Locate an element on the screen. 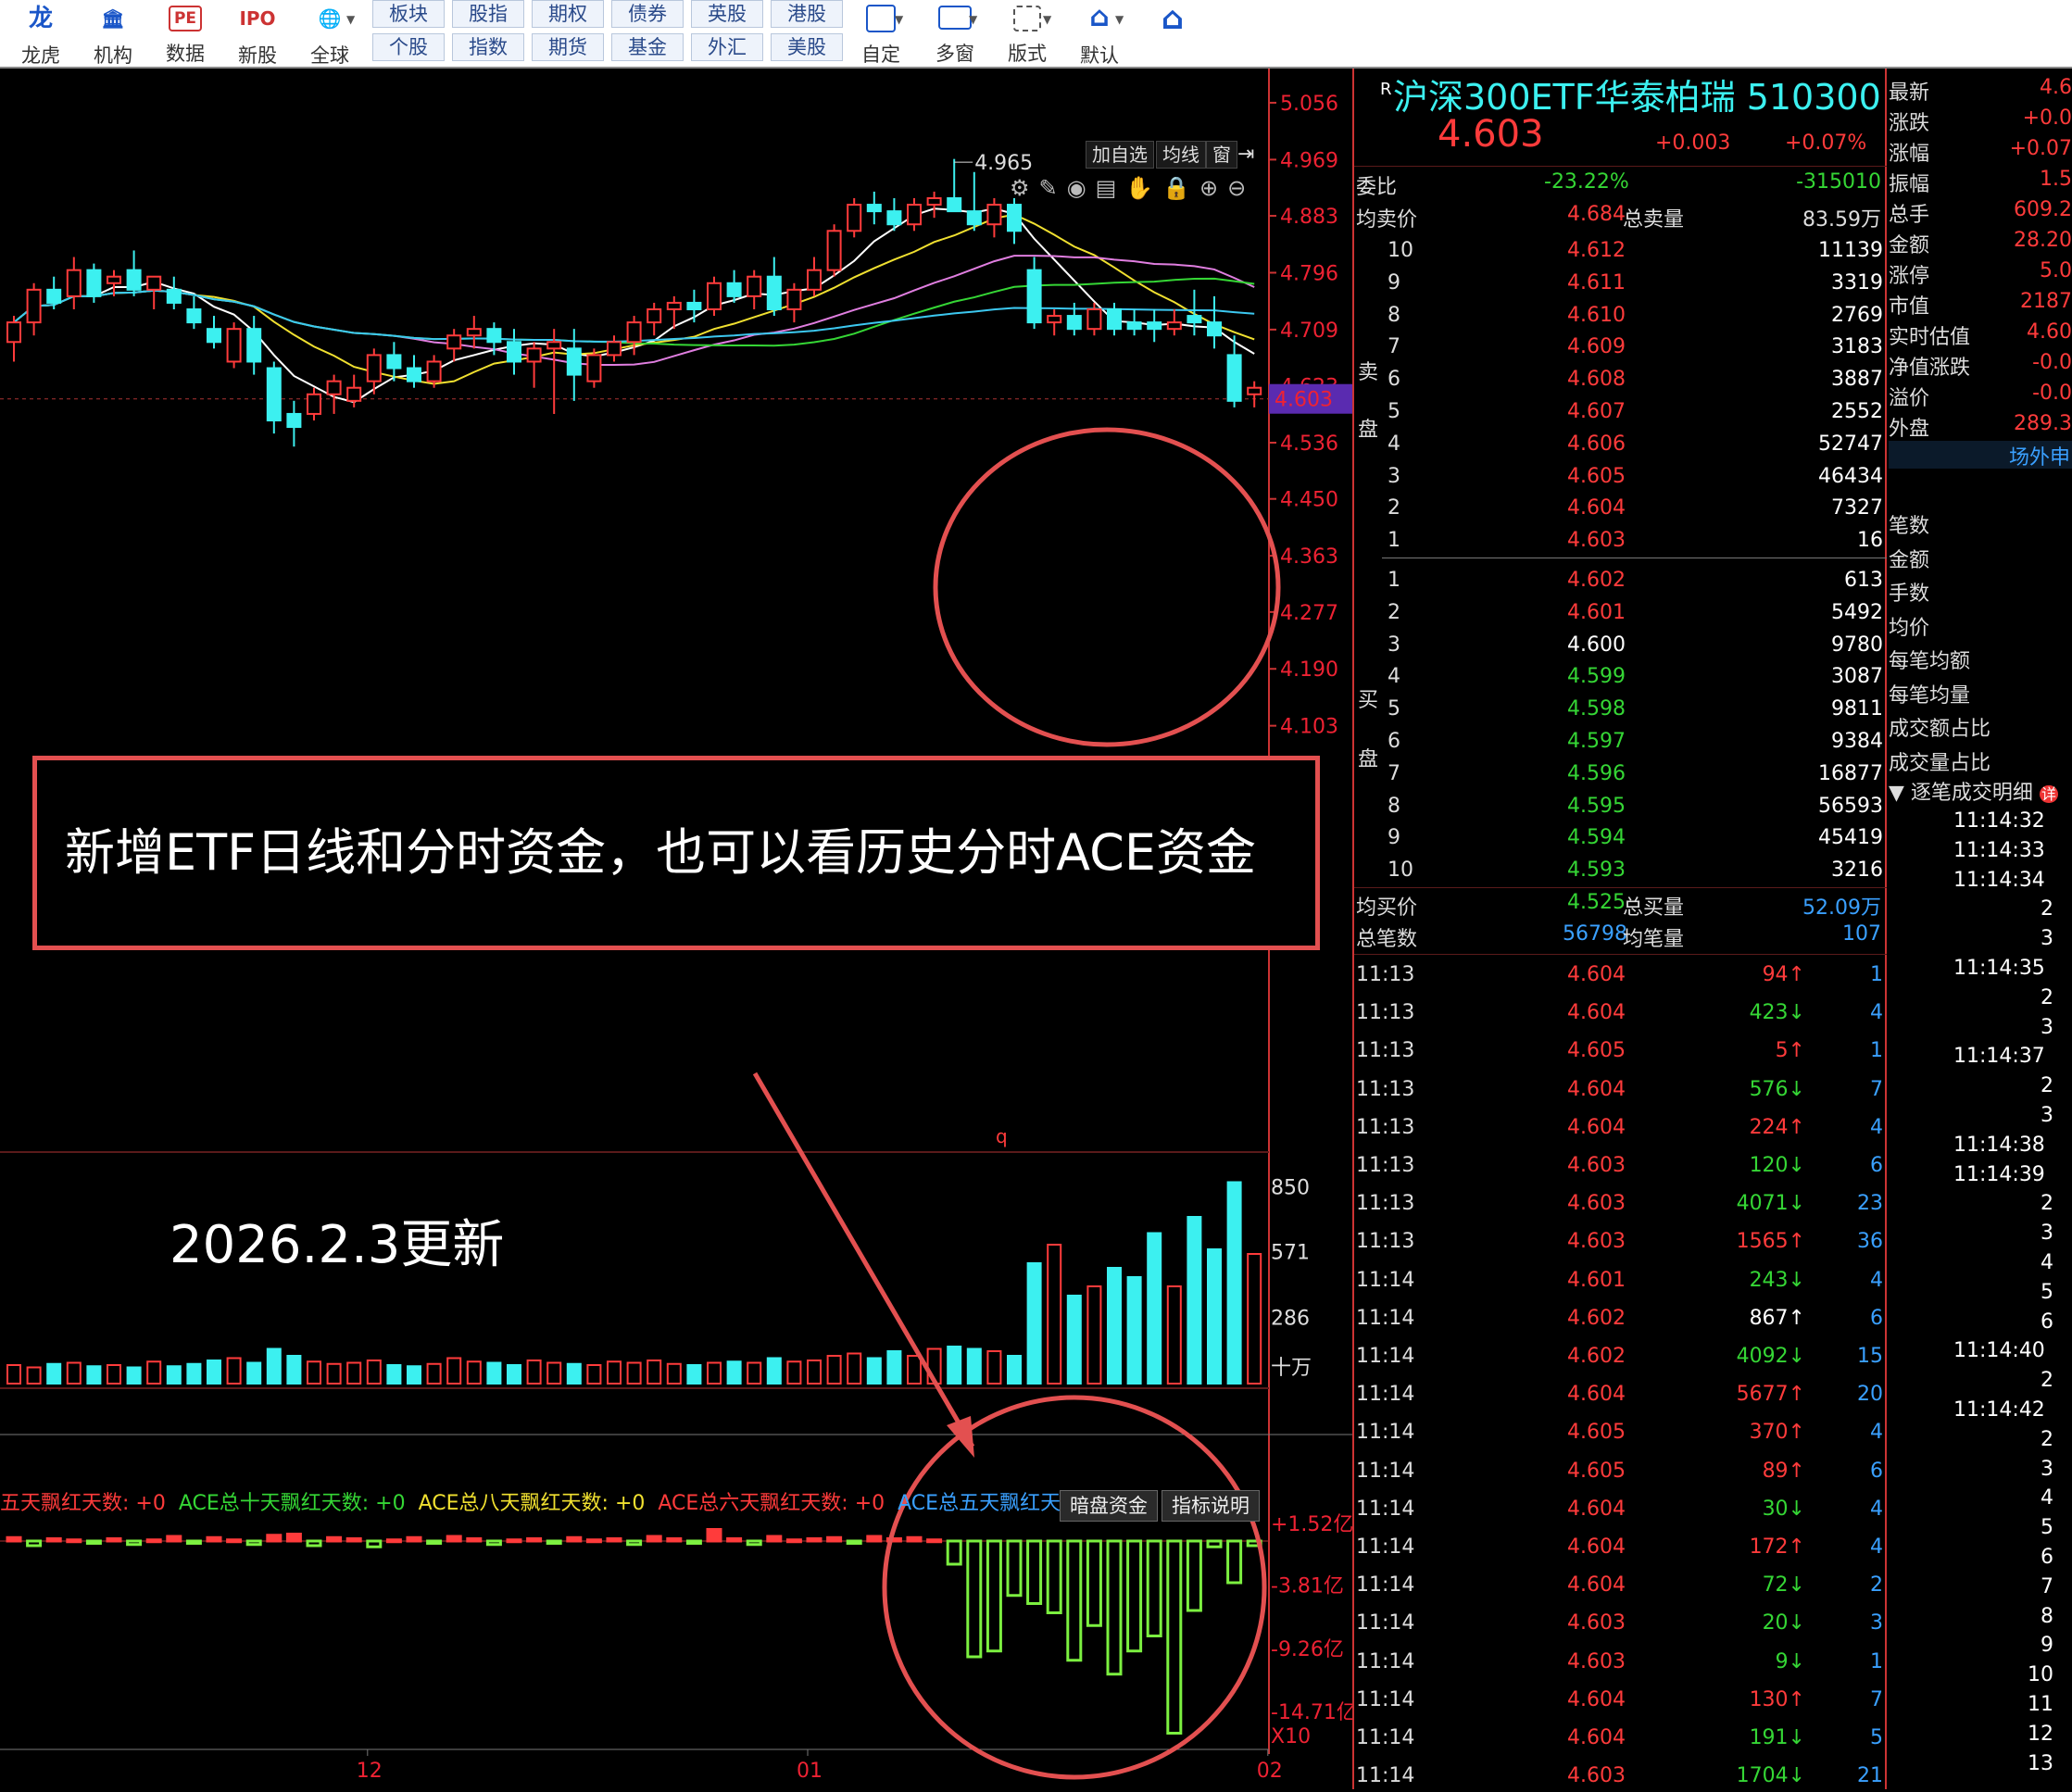 This screenshot has height=1792, width=2072. bid-row: 6 4.597 9384 is located at coordinates (1620, 742).